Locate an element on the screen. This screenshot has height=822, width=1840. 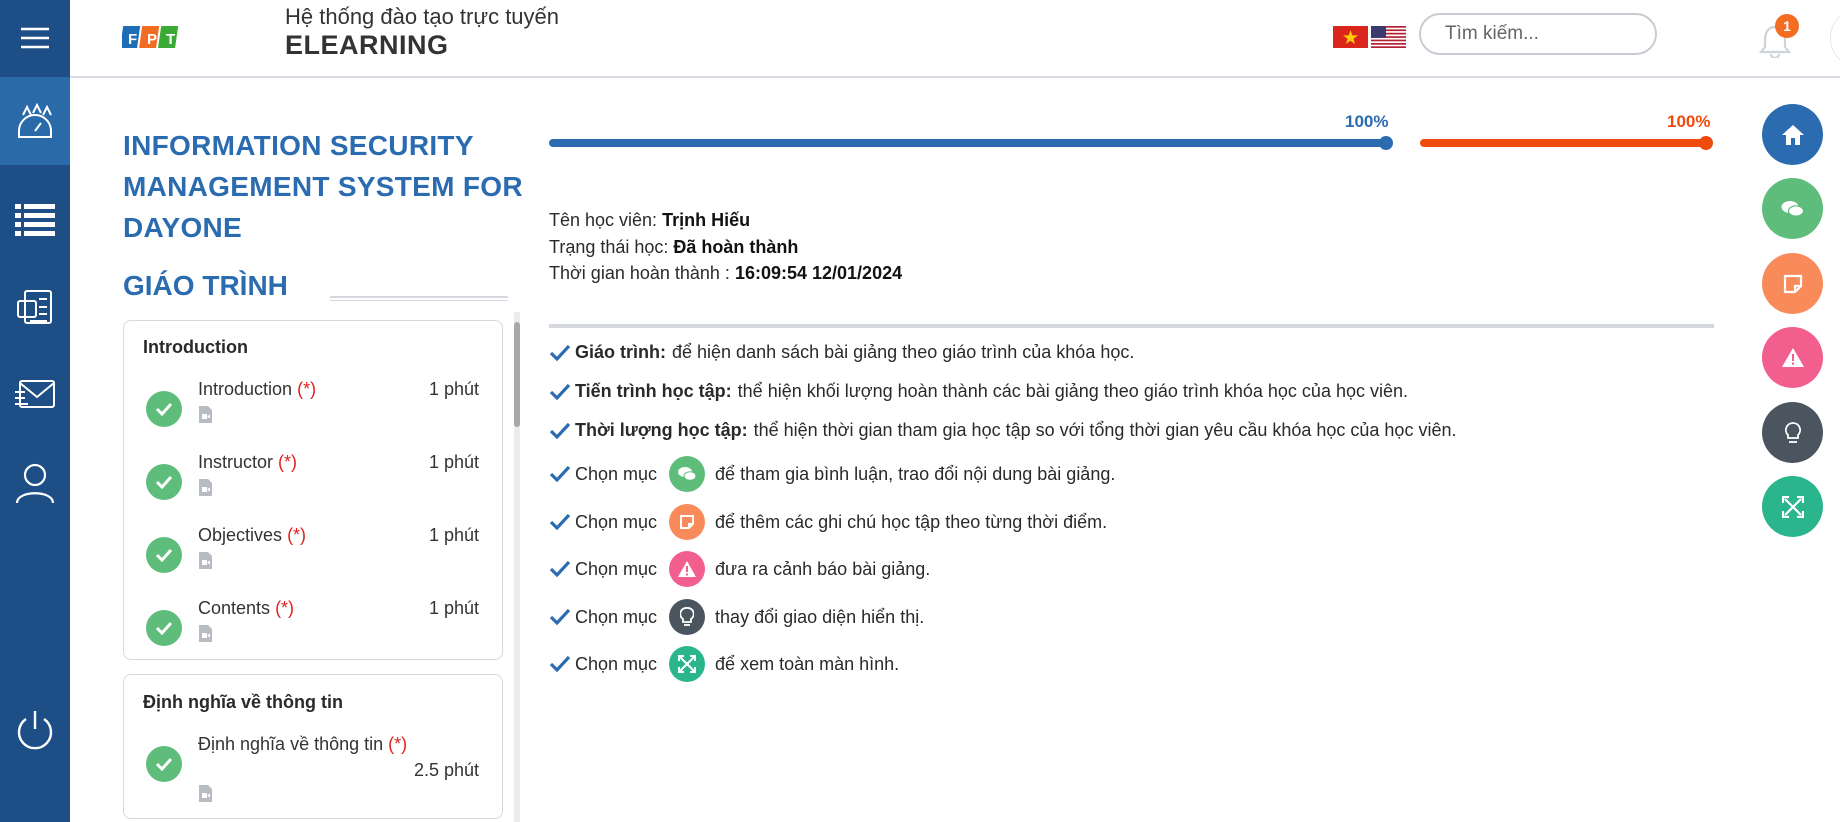
guide-item-text: thay đổi giao diện hiển thị. is located at coordinates (820, 616).